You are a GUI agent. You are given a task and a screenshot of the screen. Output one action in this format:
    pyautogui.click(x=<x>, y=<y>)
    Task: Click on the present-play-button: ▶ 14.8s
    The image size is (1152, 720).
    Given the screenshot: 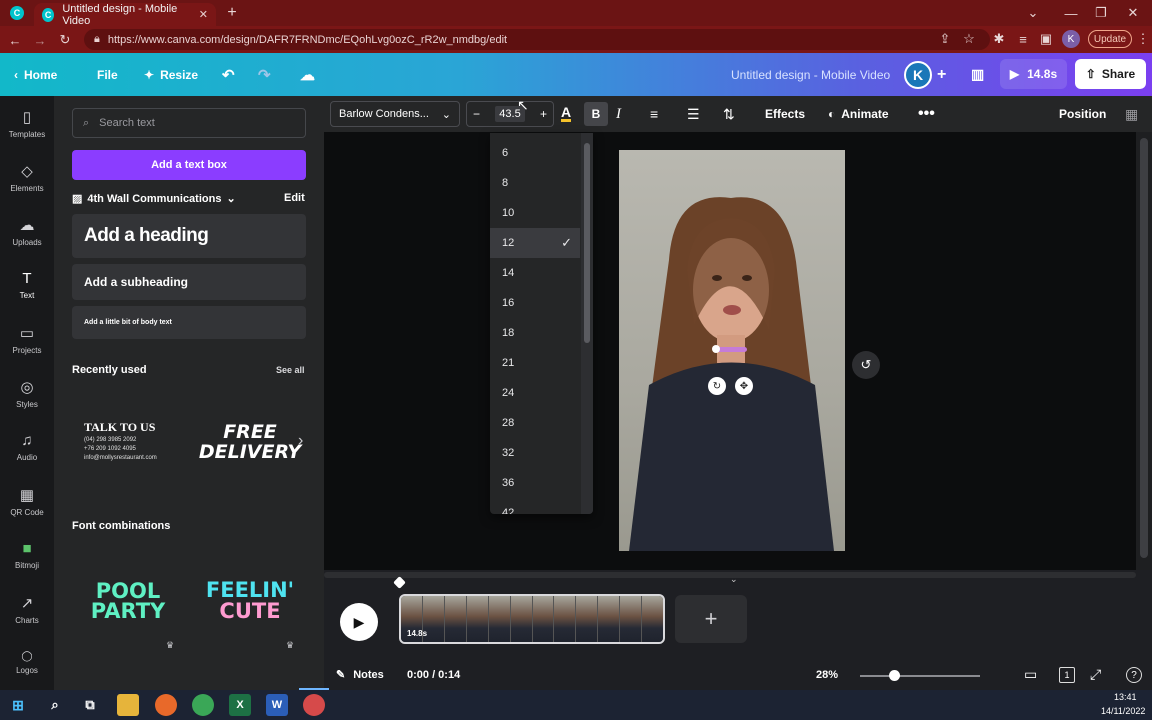 What is the action you would take?
    pyautogui.click(x=1033, y=74)
    